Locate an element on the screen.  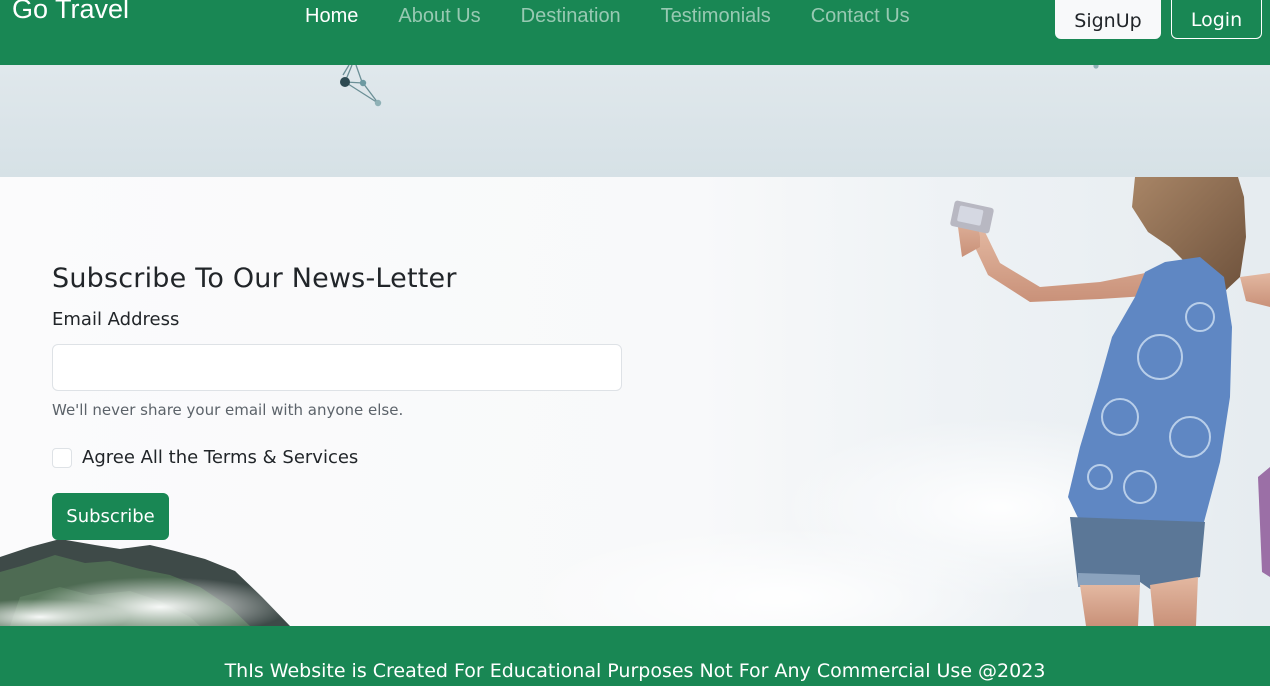
agree-terms-row: Agree All the Terms & Services is located at coordinates (337, 458).